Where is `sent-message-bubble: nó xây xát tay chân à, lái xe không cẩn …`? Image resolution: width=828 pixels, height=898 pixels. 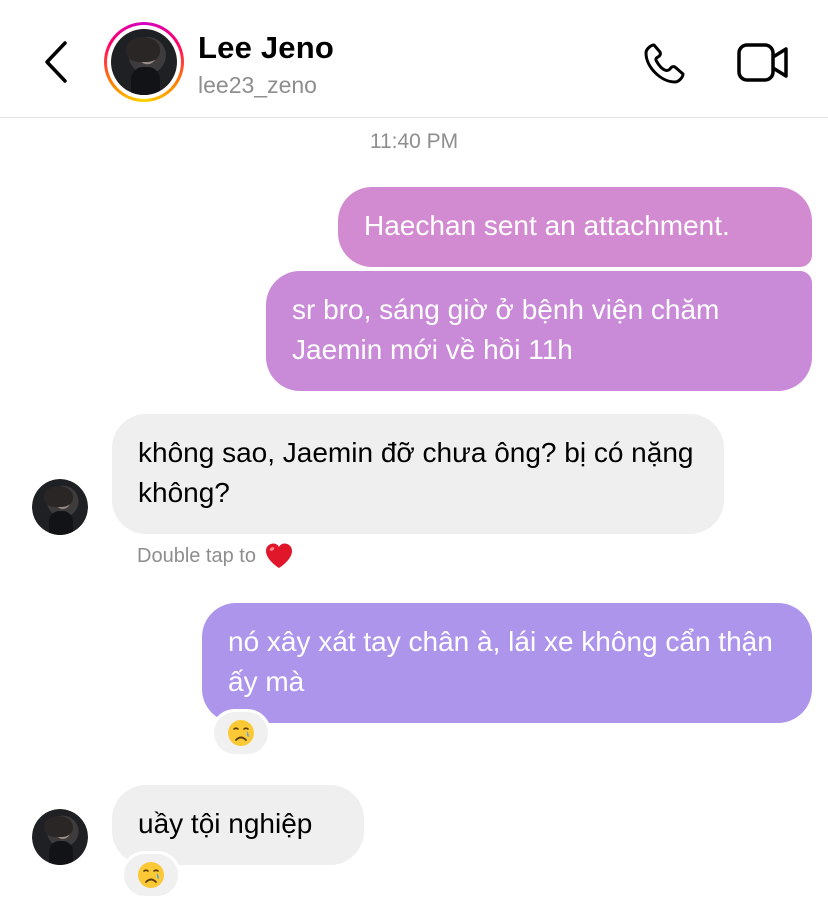
sent-message-bubble: nó xây xát tay chân à, lái xe không cẩn … is located at coordinates (507, 663).